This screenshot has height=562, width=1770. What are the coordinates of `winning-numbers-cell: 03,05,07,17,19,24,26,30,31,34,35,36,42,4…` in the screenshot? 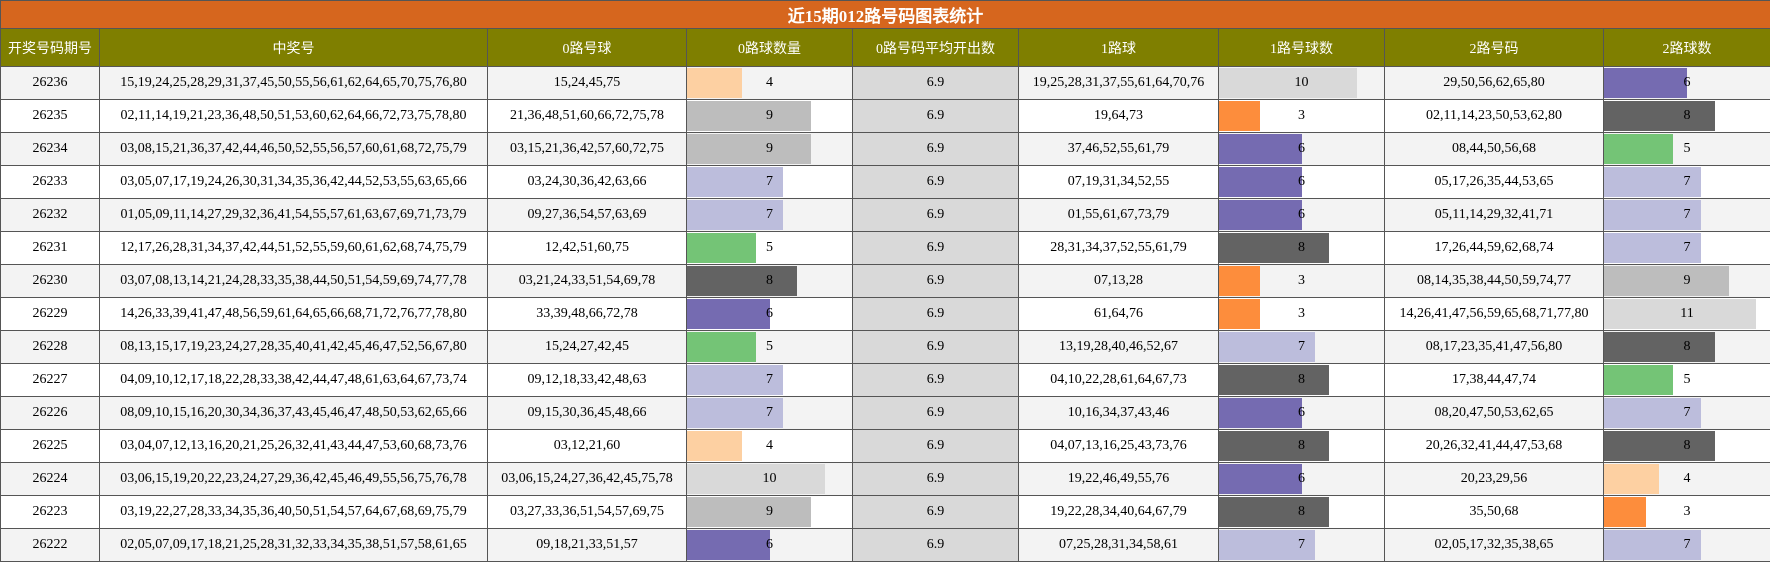 It's located at (294, 182).